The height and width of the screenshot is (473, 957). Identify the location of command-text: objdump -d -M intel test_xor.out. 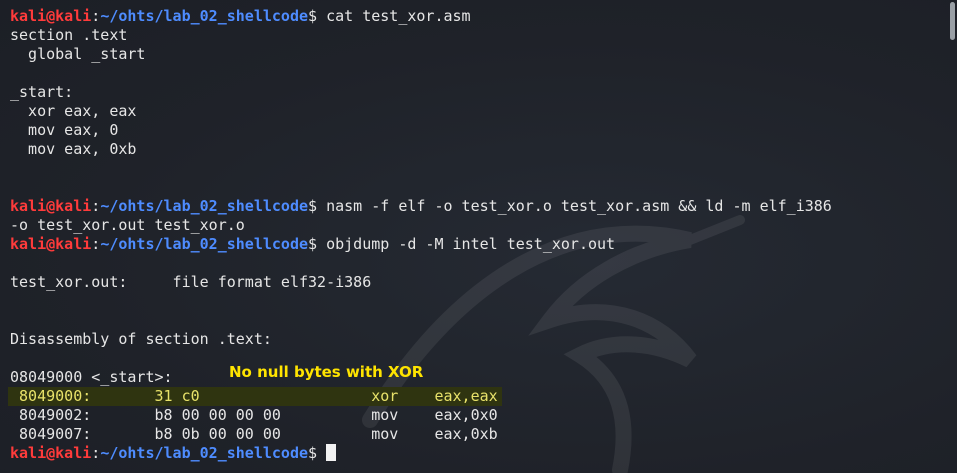
(471, 244).